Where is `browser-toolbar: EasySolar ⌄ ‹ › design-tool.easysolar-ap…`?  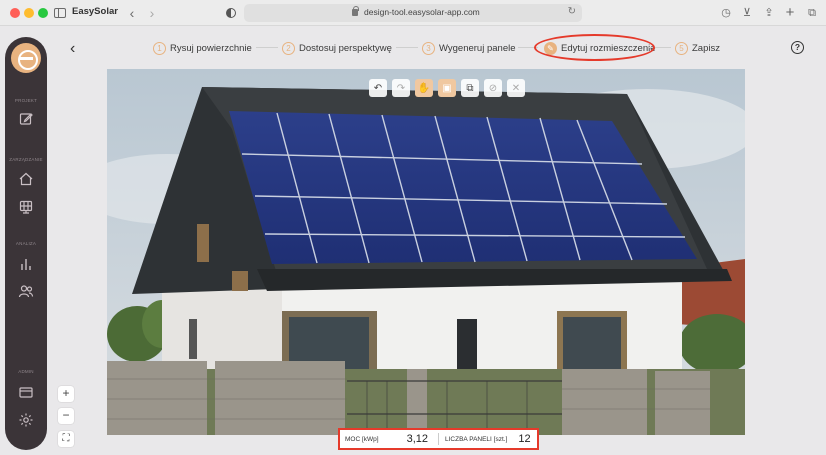 browser-toolbar: EasySolar ⌄ ‹ › design-tool.easysolar-ap… is located at coordinates (413, 13).